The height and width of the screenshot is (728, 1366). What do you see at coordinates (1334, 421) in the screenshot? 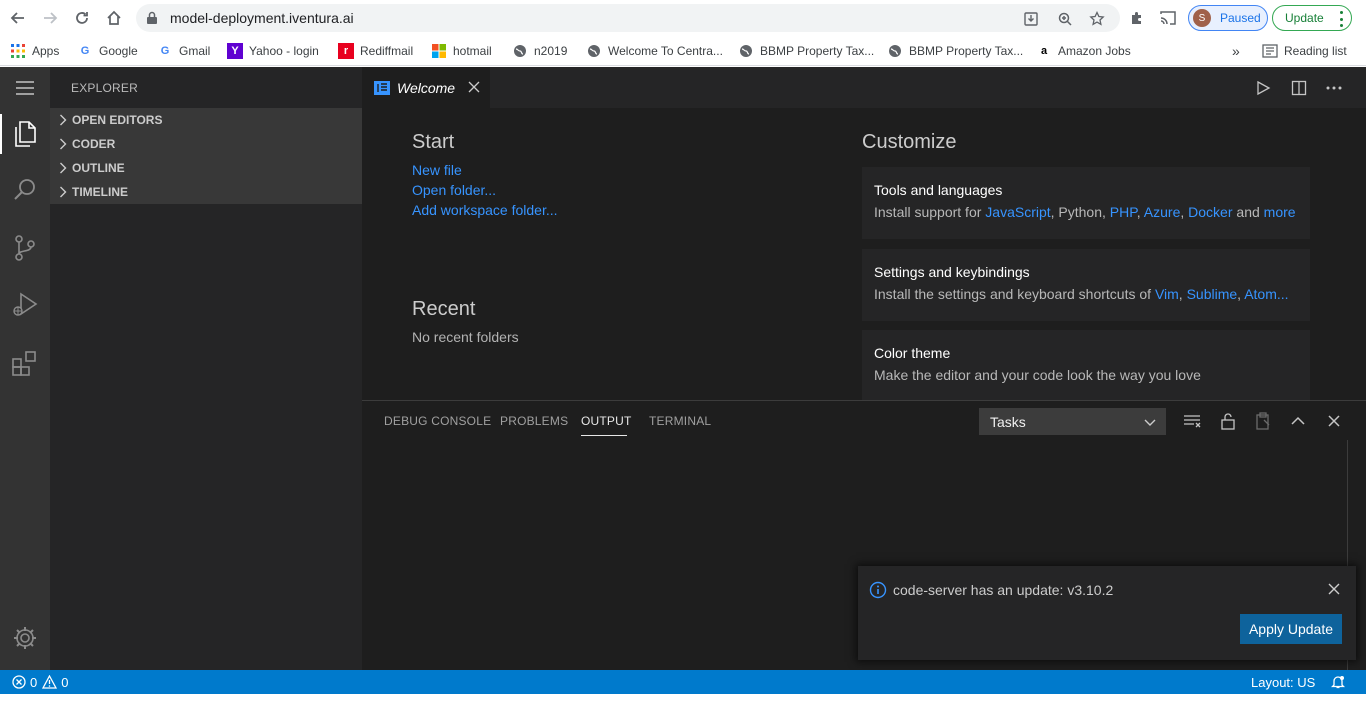
I see `close-panel-icon` at bounding box center [1334, 421].